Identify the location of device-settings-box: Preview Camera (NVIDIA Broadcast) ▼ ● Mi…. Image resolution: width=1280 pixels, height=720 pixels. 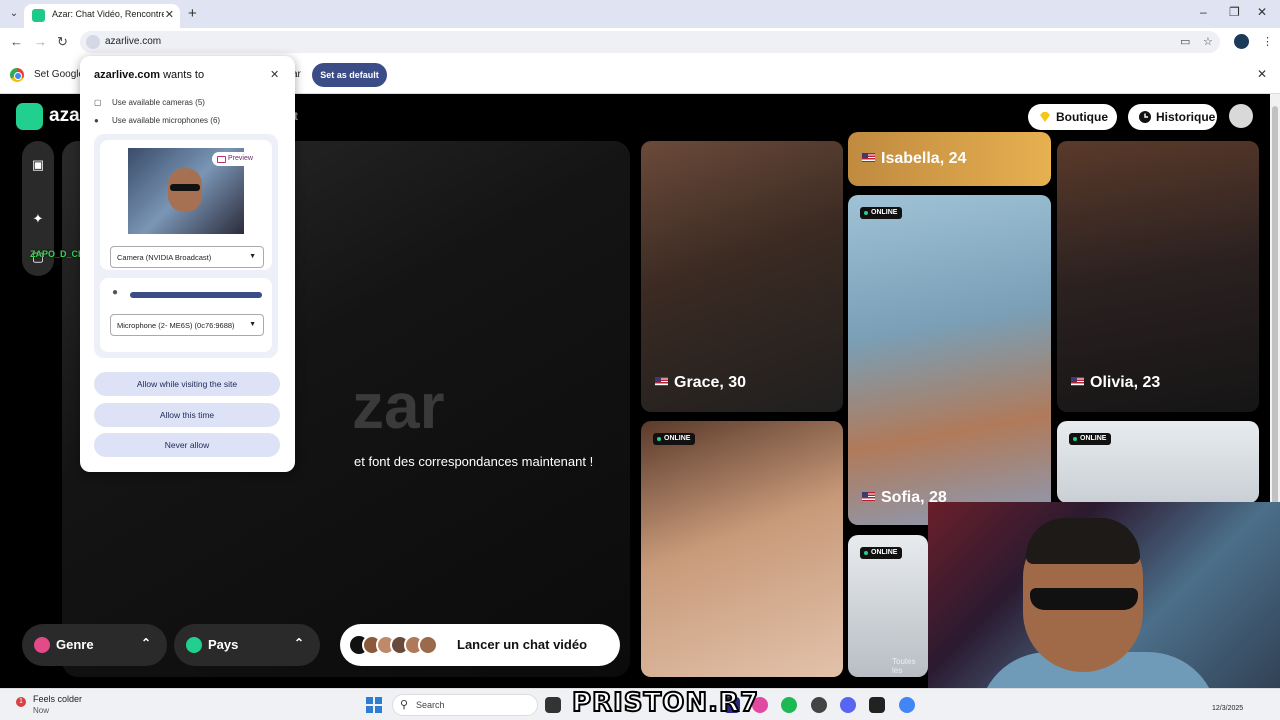
(186, 246).